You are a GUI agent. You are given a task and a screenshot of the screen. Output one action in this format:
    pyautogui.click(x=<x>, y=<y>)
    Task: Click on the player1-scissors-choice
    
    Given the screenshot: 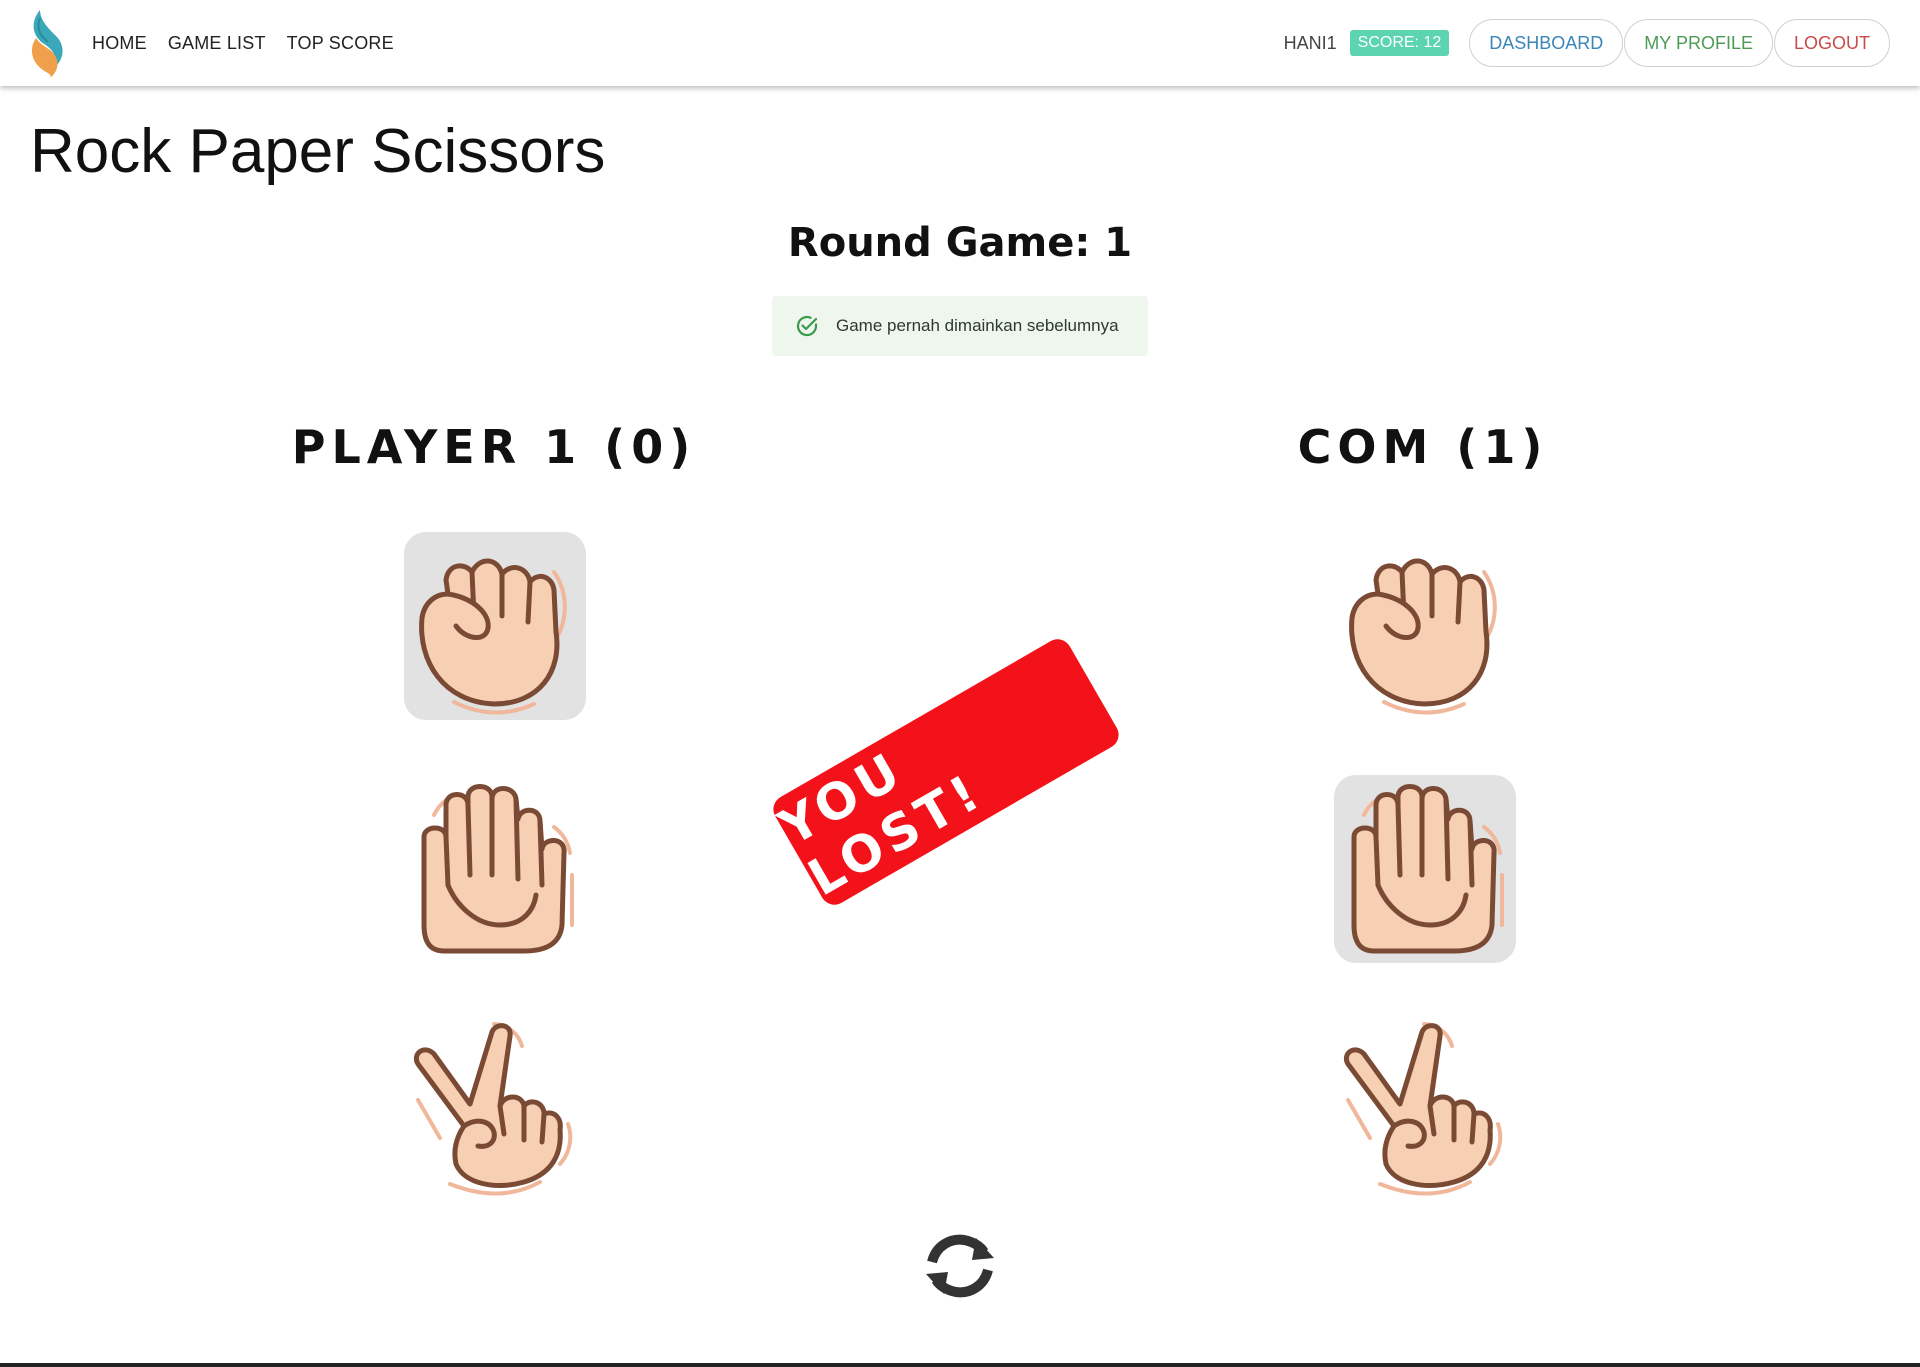 What is the action you would take?
    pyautogui.click(x=495, y=1108)
    